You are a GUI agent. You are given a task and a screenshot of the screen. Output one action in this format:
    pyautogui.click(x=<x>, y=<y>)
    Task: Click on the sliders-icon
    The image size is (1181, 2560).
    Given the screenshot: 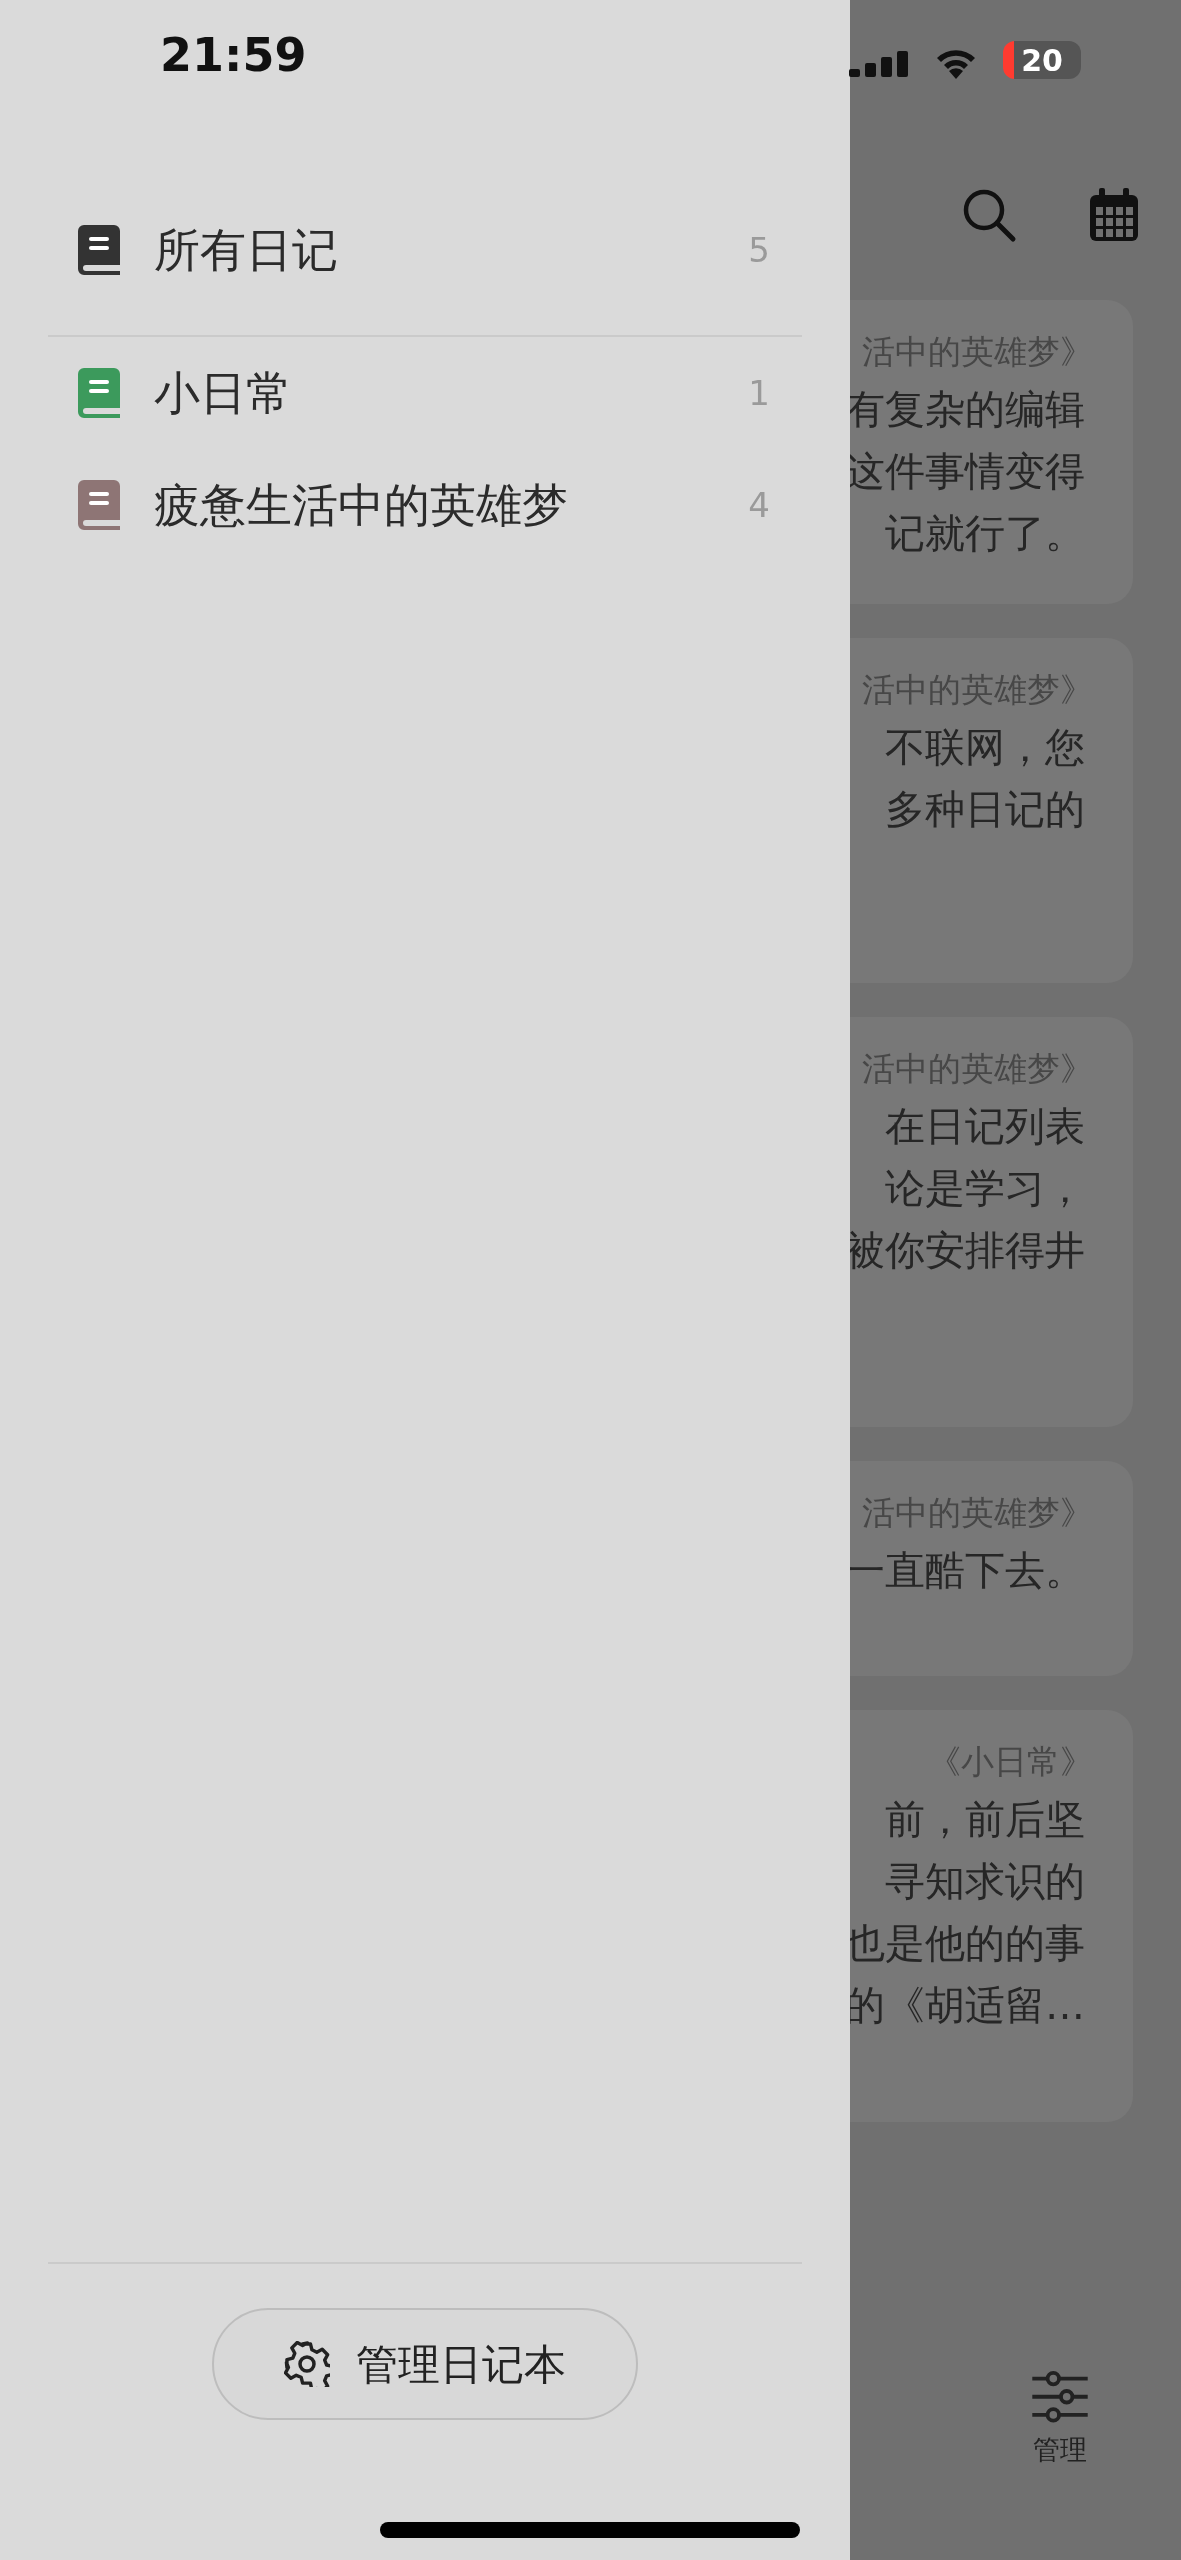 What is the action you would take?
    pyautogui.click(x=1060, y=2397)
    